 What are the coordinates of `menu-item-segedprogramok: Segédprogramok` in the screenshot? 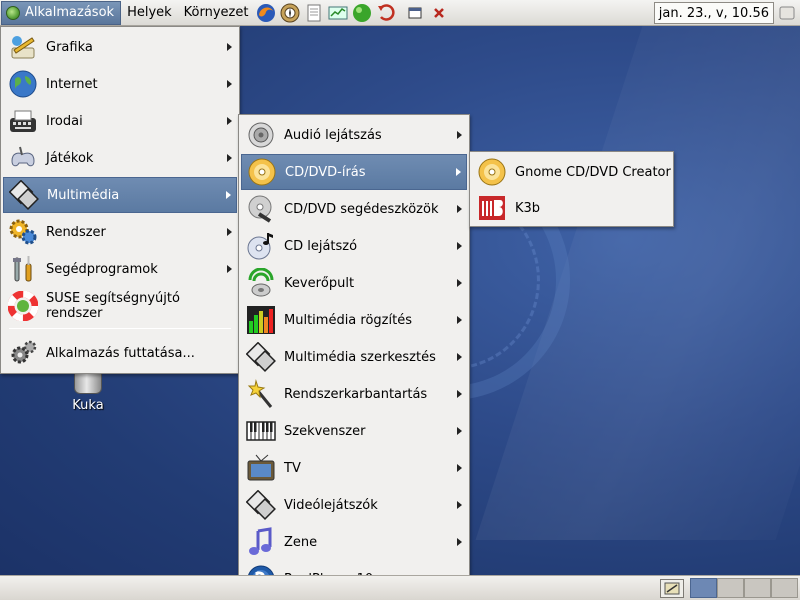 It's located at (120, 269).